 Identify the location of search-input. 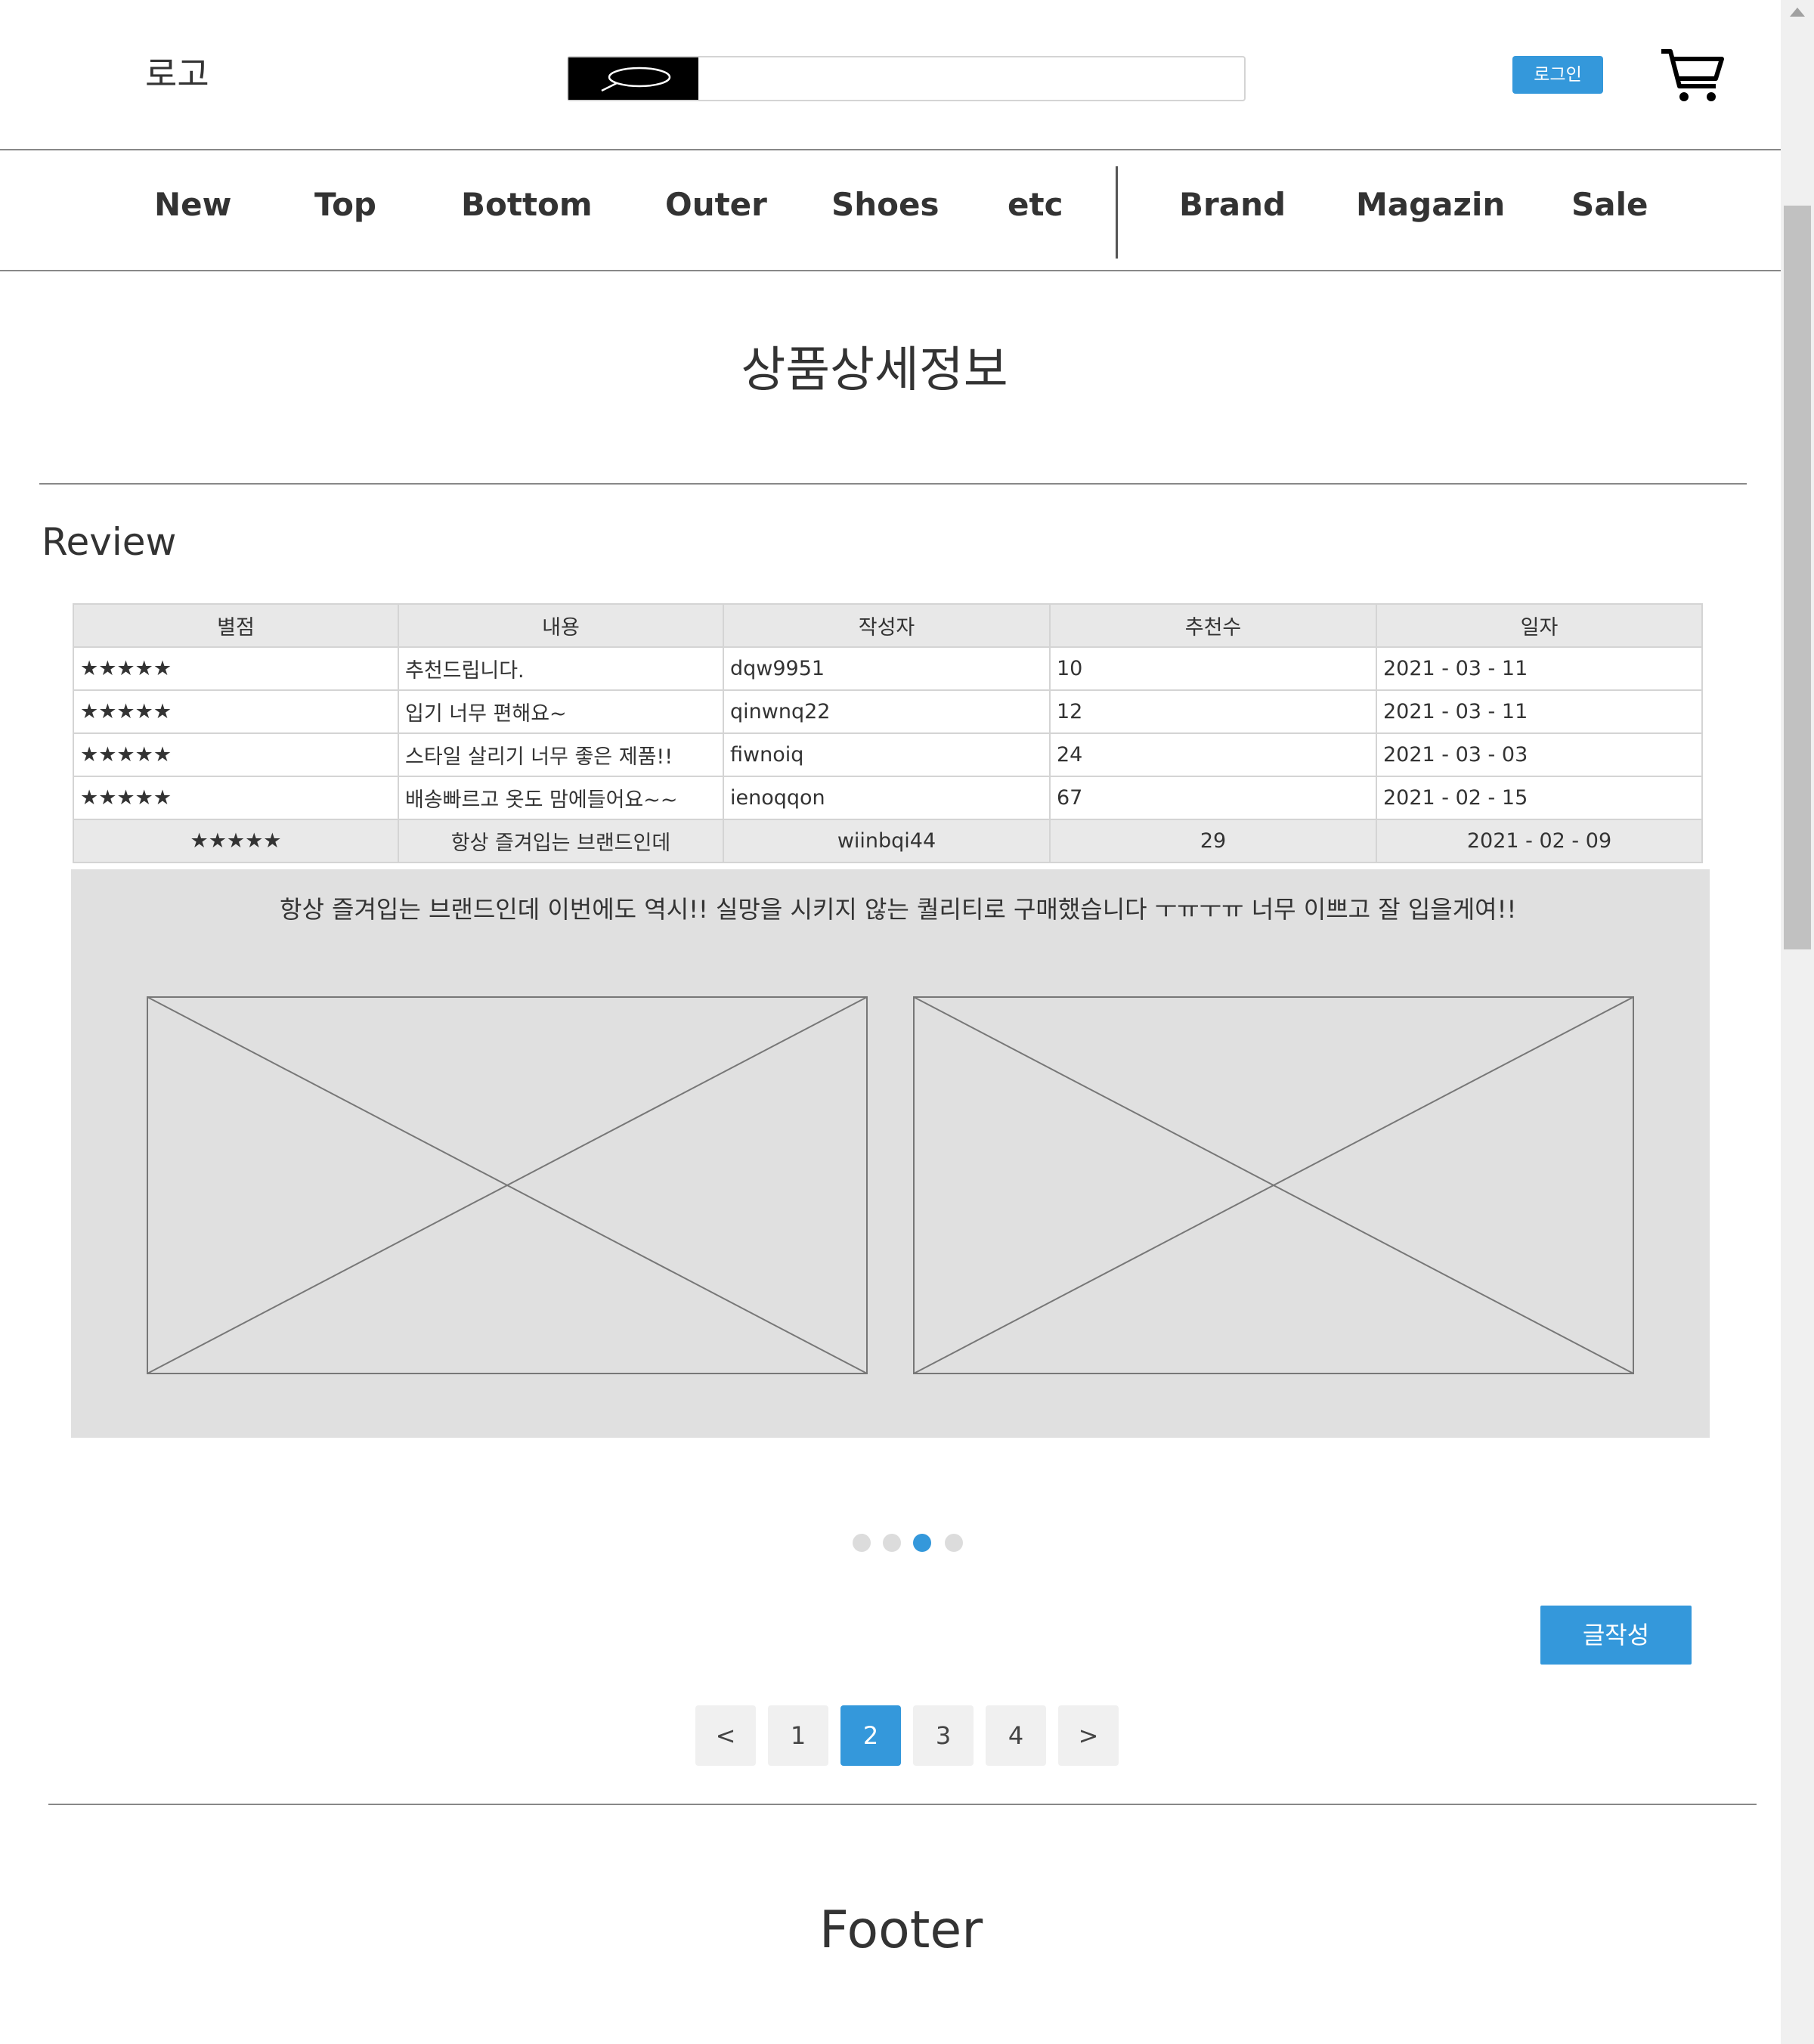
(971, 78).